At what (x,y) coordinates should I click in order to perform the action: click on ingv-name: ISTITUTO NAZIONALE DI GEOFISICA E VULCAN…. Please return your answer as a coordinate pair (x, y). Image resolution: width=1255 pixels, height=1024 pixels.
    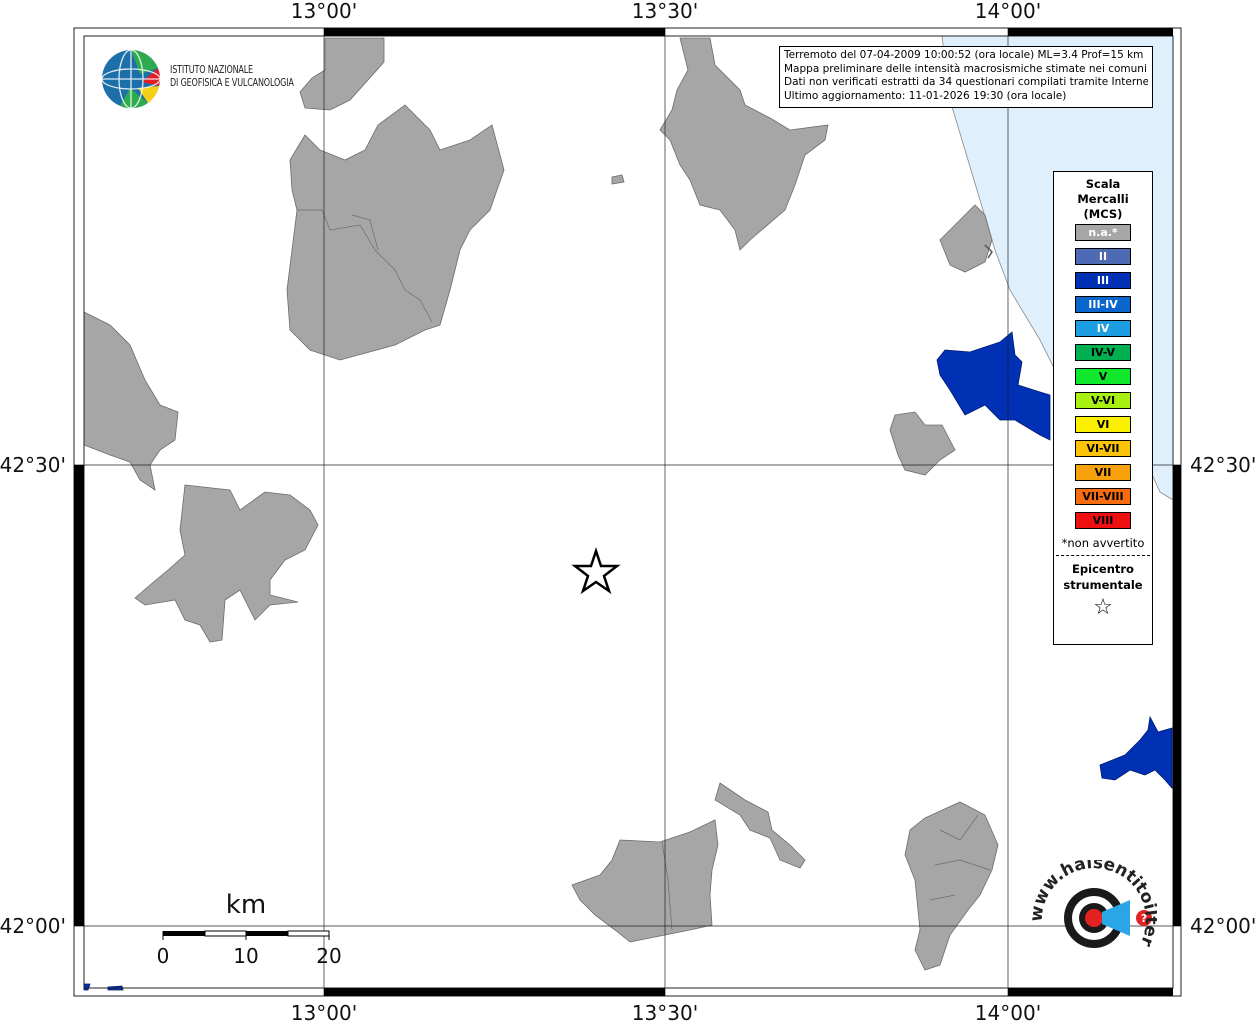
    Looking at the image, I should click on (232, 77).